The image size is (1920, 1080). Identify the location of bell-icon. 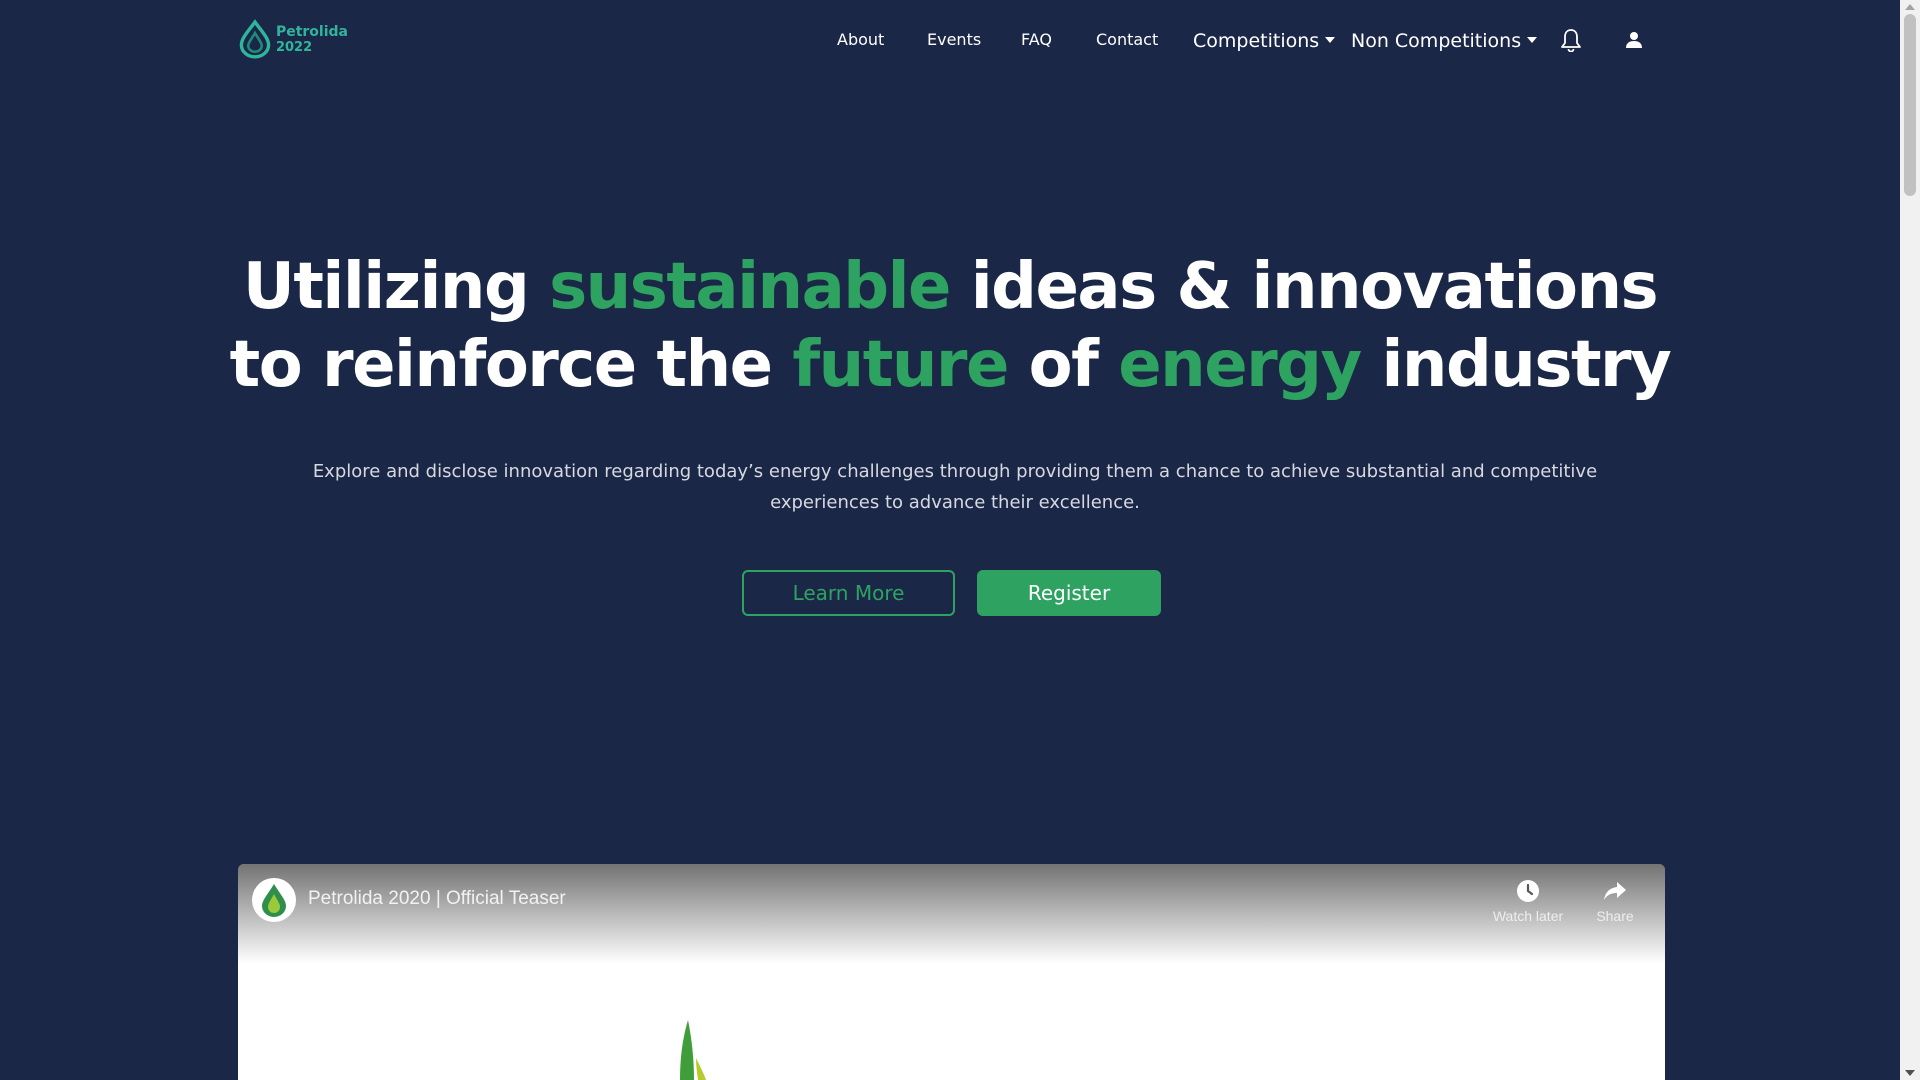
(1571, 40).